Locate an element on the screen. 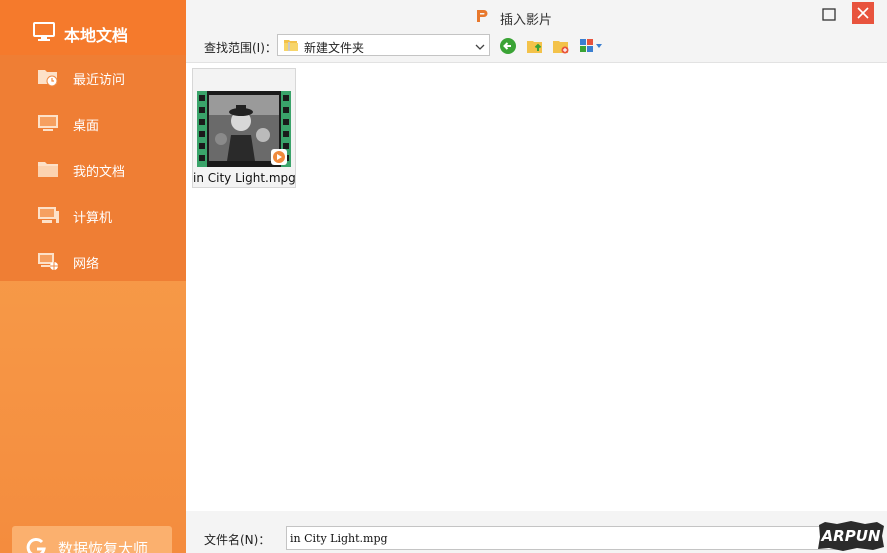 The width and height of the screenshot is (887, 553). recovery-logo-icon is located at coordinates (36, 545).